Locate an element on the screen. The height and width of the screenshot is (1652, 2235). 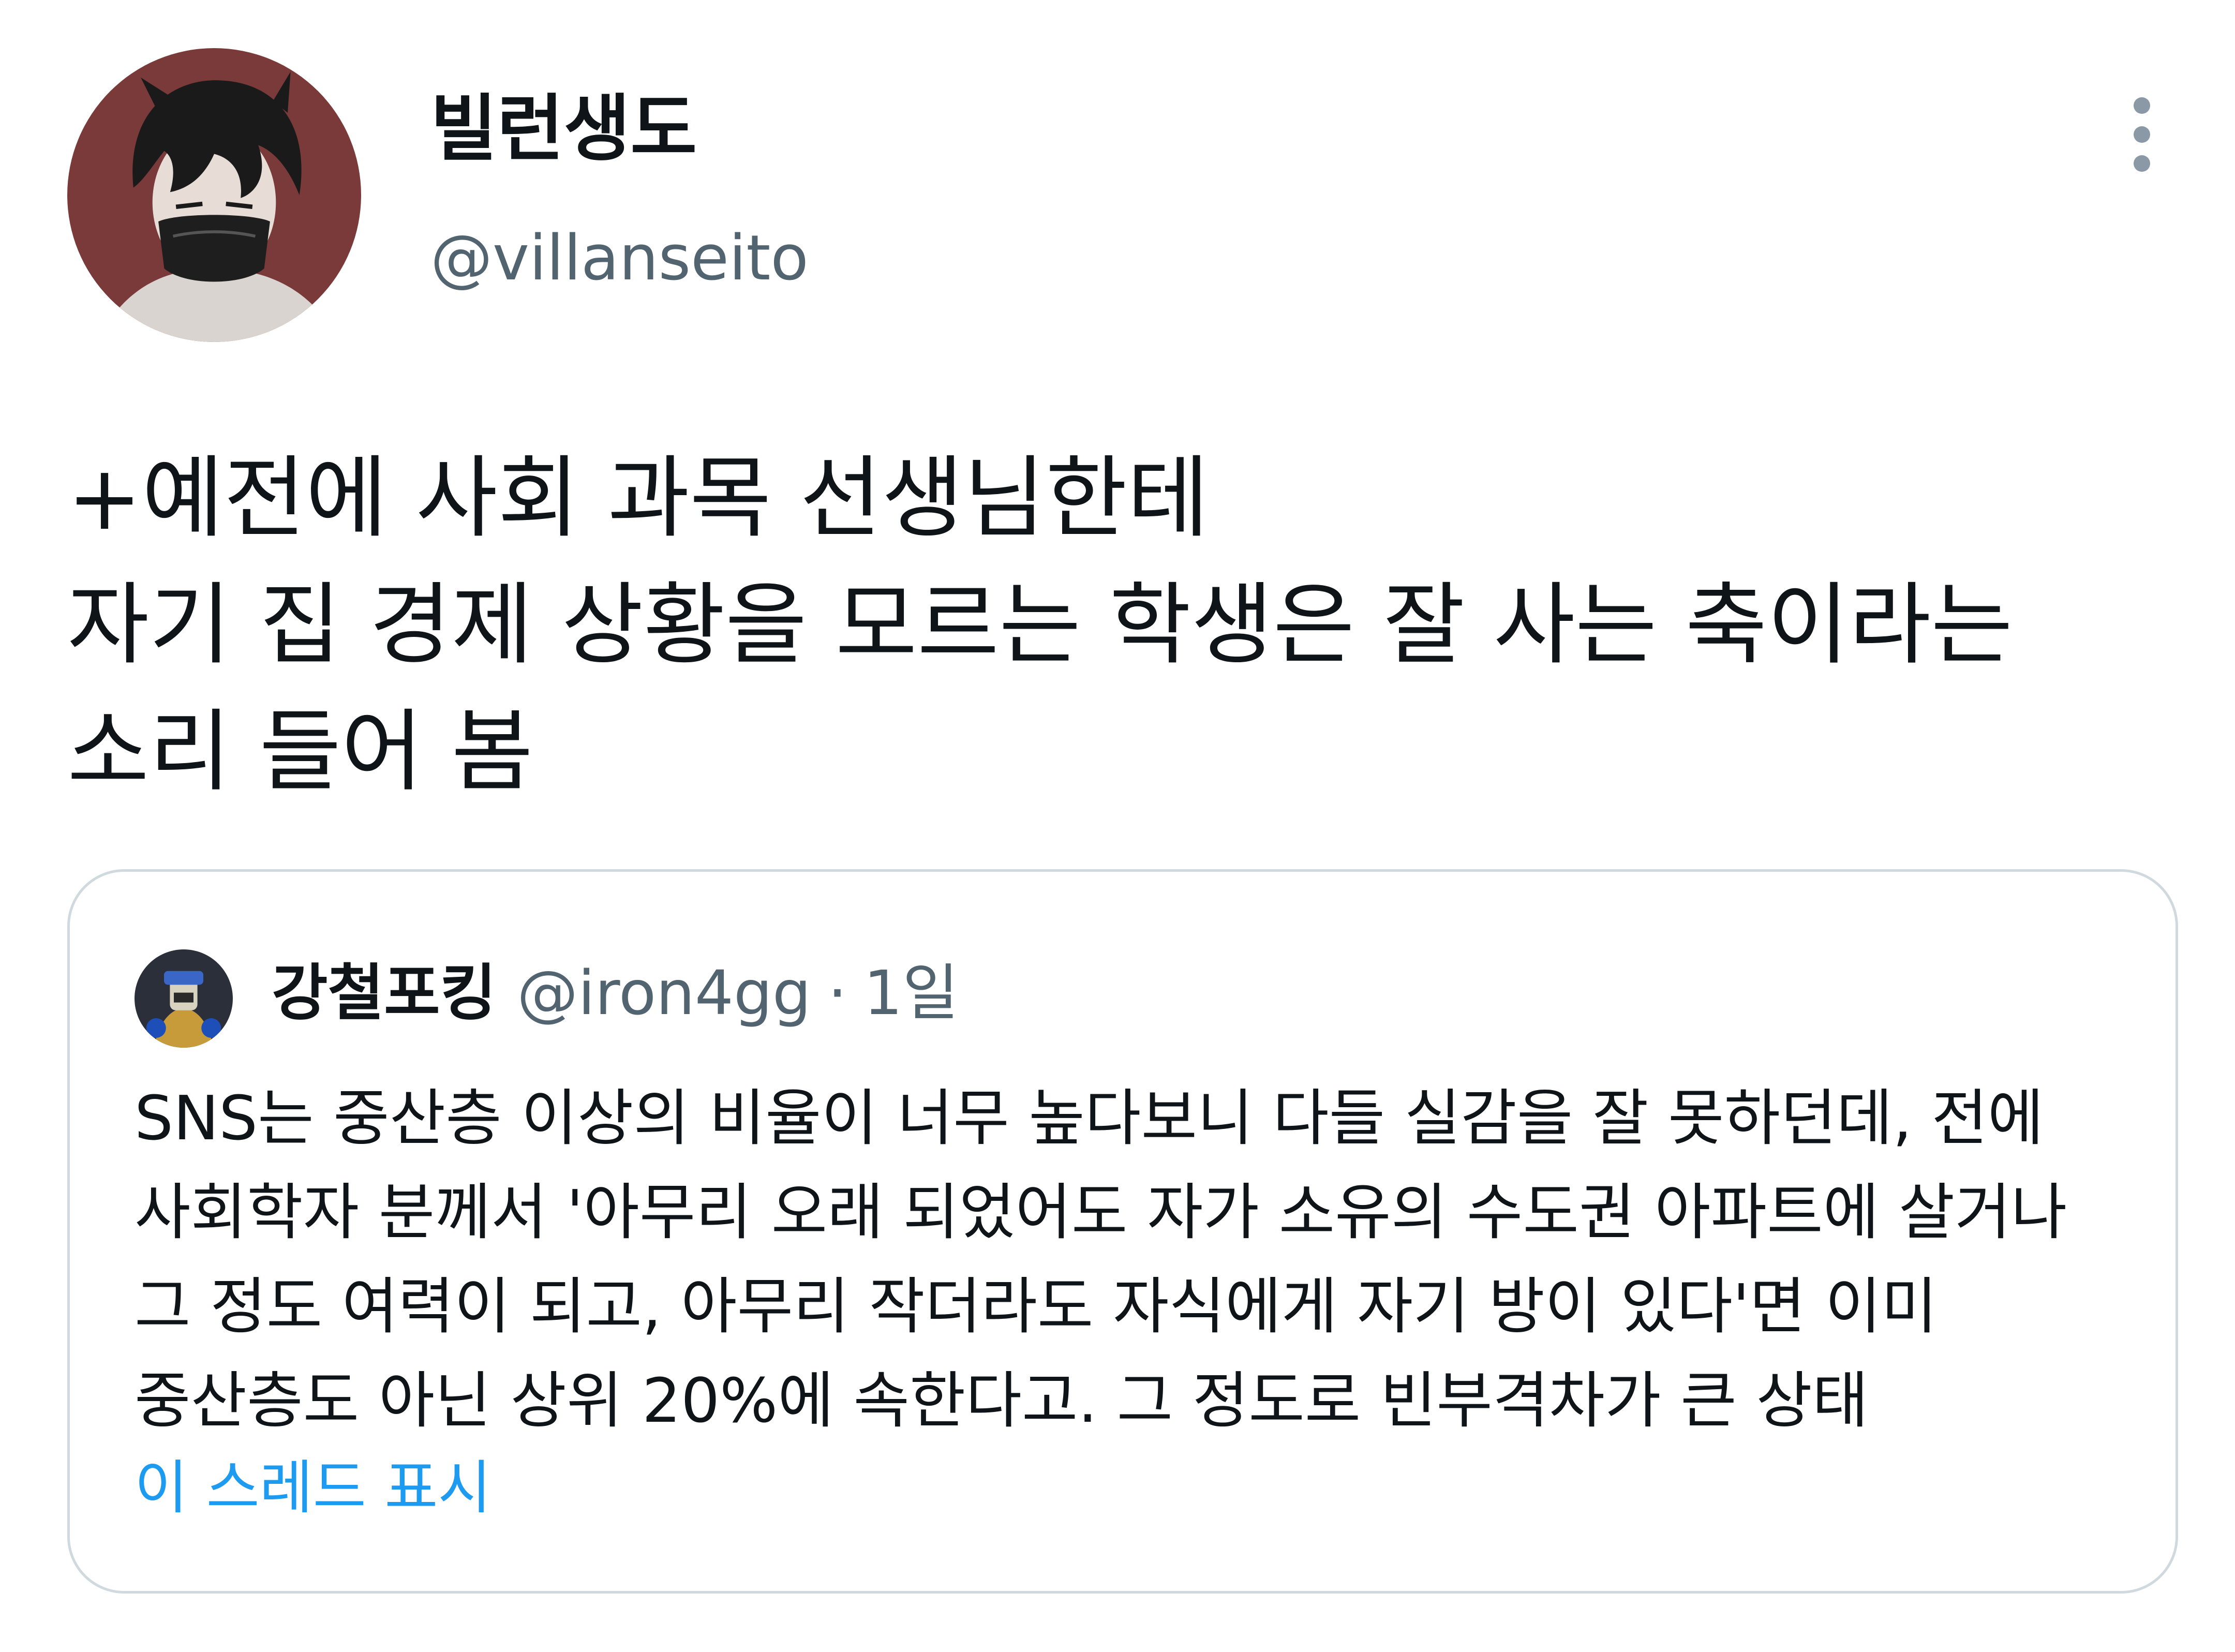
tweet-text-line: 자기 집 경제 상황을 모르는 학생은 잘 사는 축이라는 is located at coordinates (1040, 625).